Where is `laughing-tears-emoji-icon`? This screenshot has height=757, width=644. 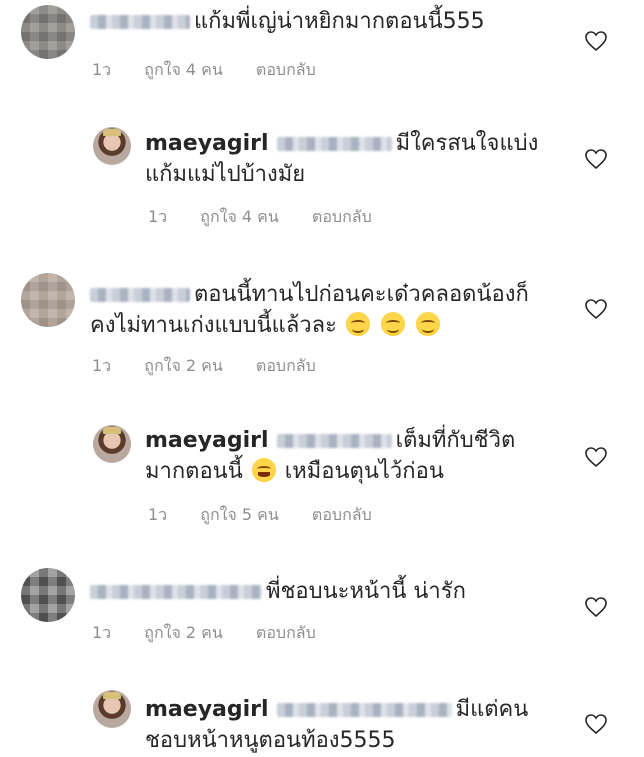
laughing-tears-emoji-icon is located at coordinates (263, 470).